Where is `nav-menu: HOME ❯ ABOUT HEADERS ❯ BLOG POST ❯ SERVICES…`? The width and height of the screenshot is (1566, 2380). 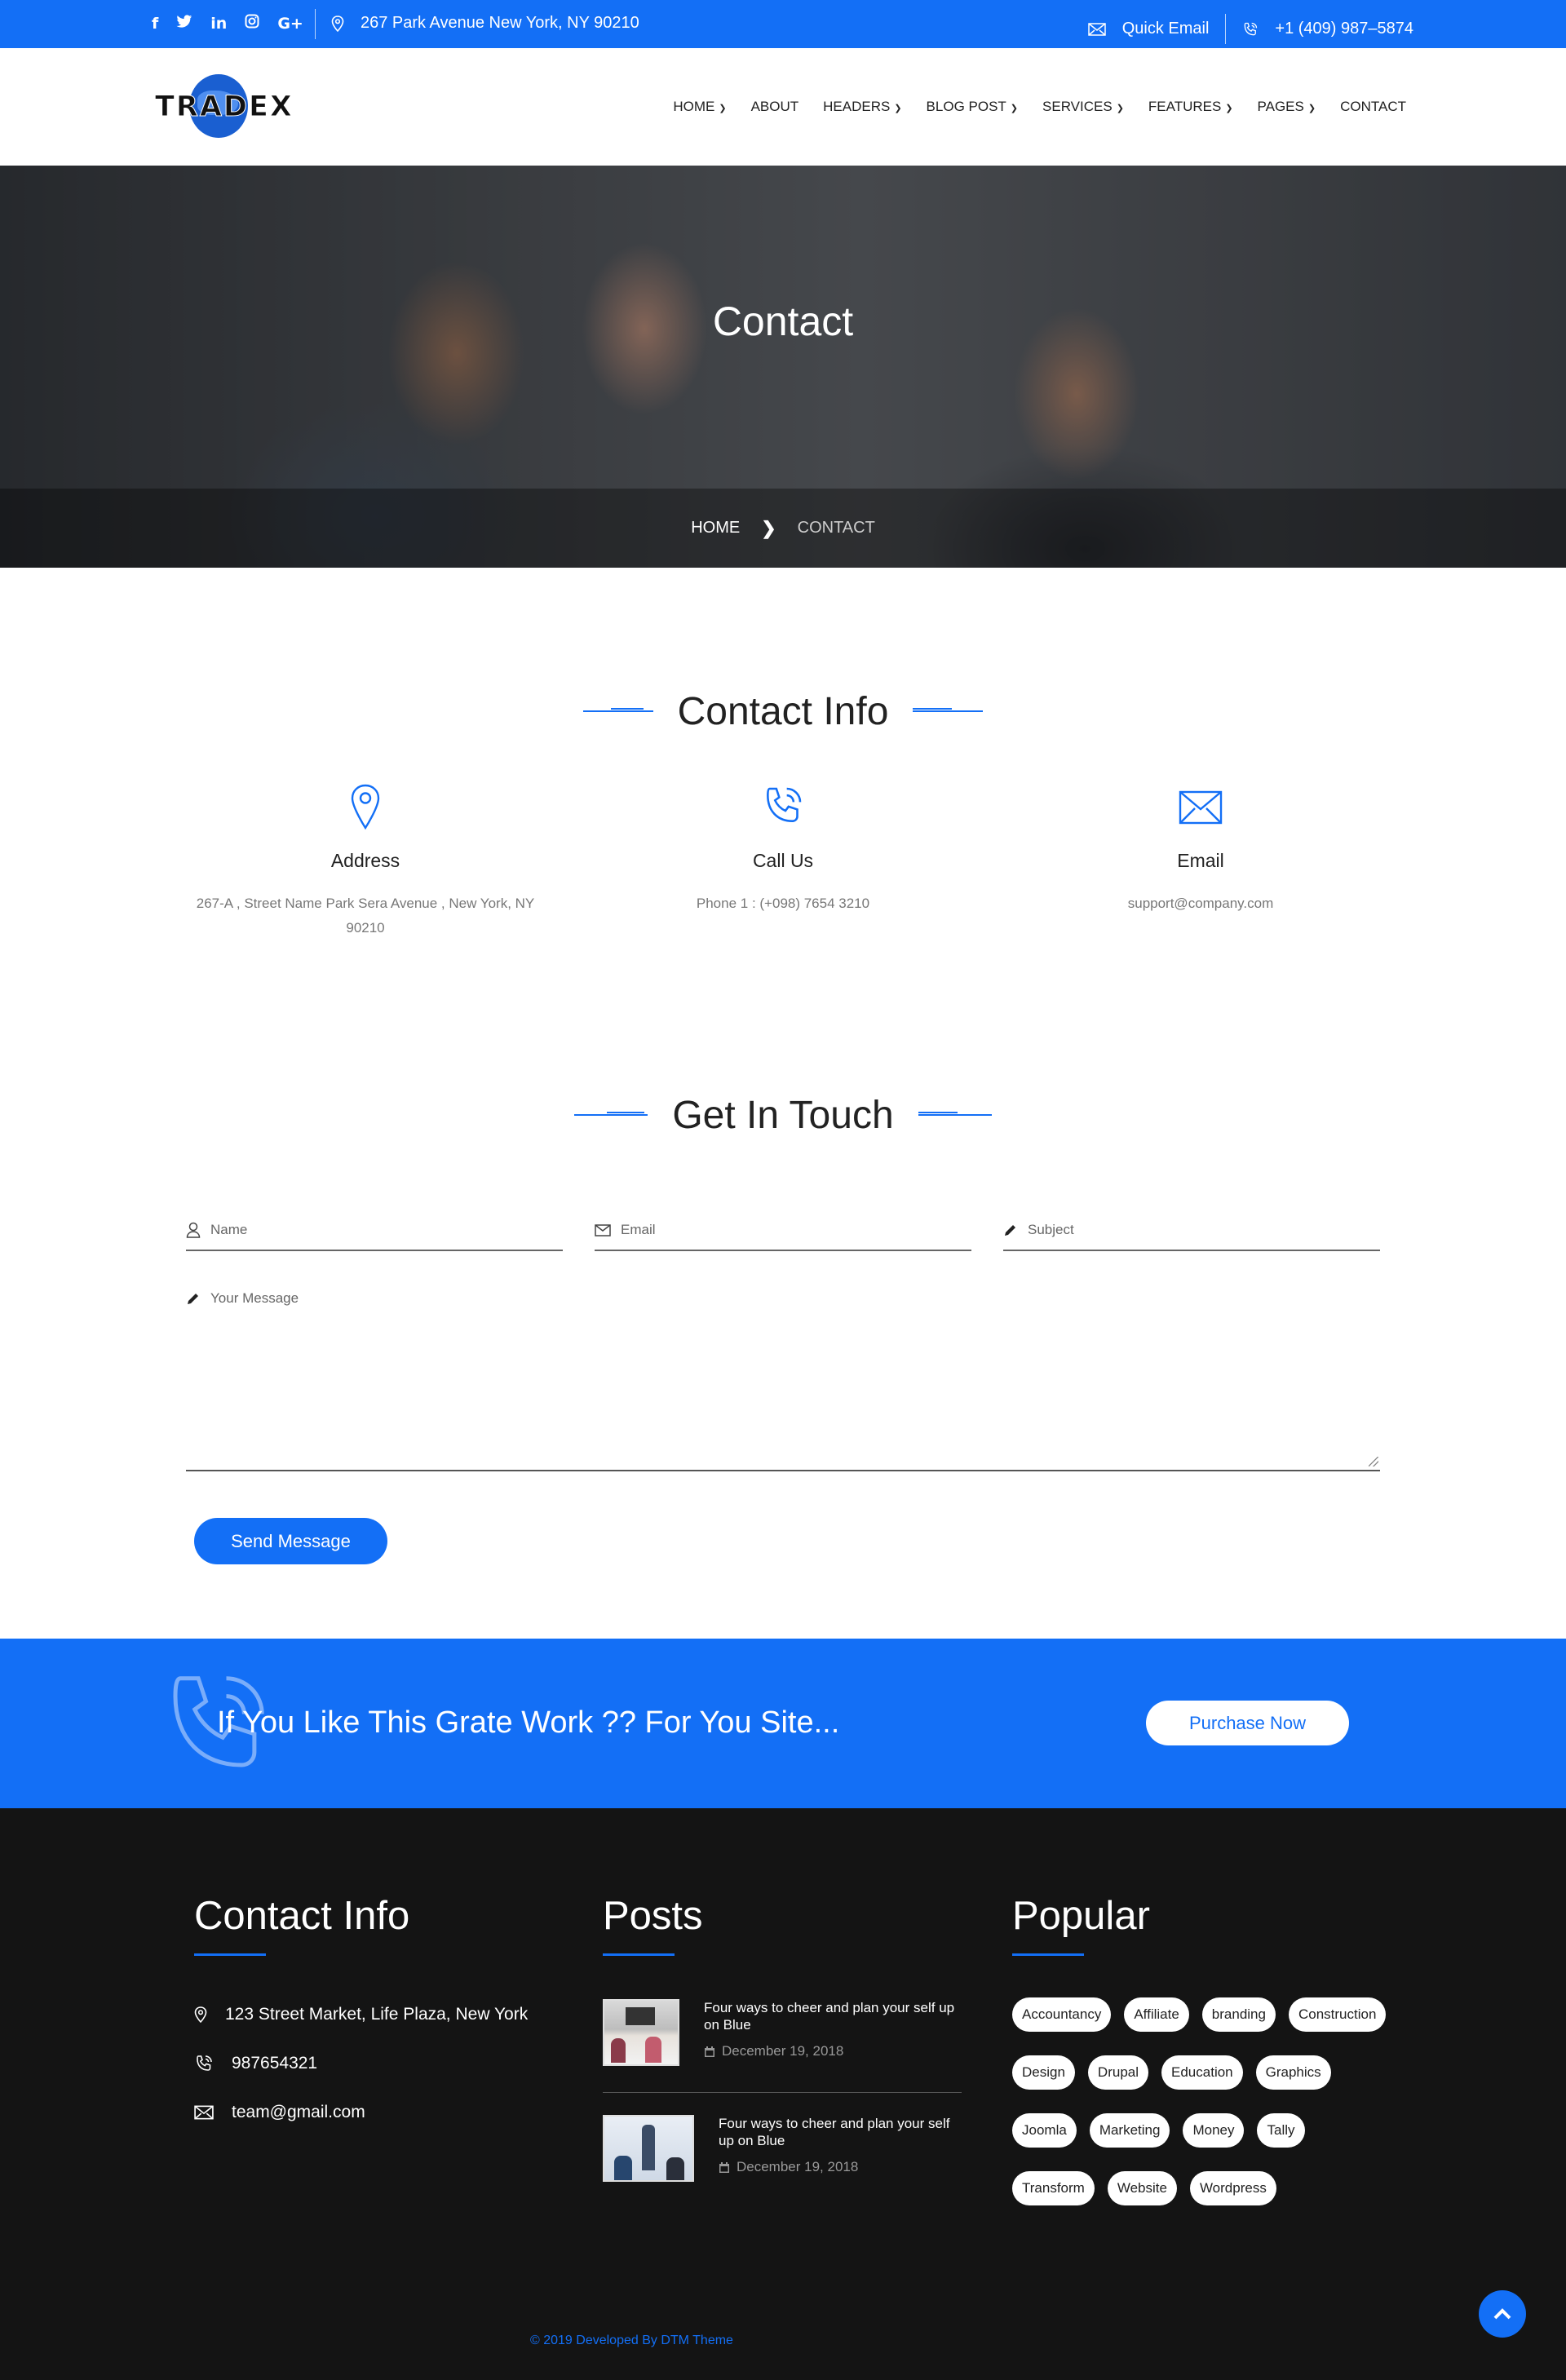 nav-menu: HOME ❯ ABOUT HEADERS ❯ BLOG POST ❯ SERVICES… is located at coordinates (1039, 107).